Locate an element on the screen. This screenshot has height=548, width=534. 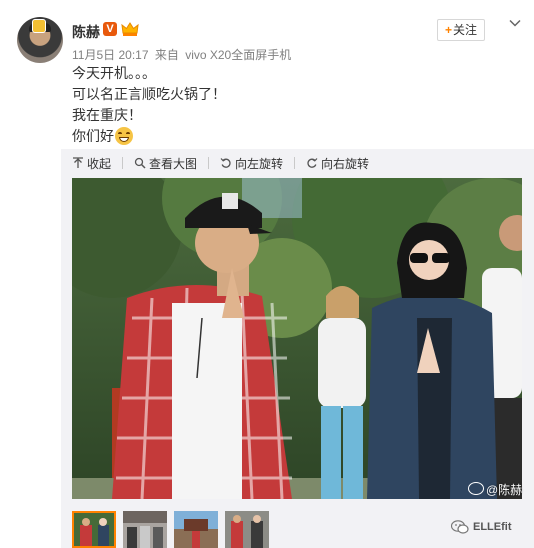
post-time: 11月5日 20:17 is located at coordinates (110, 55).